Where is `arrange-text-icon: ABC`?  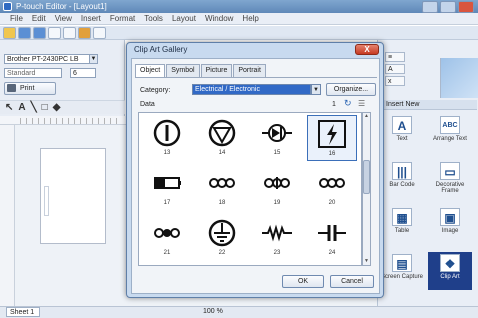
arrange-text-icon: ABC is located at coordinates (450, 125).